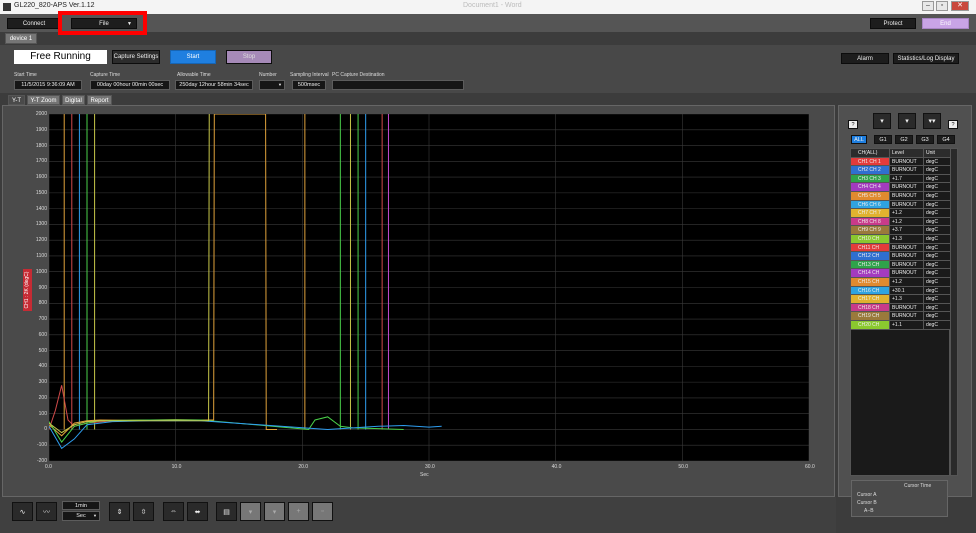 This screenshot has width=976, height=533. I want to click on waveform-auto-icon: 〰, so click(46, 511).